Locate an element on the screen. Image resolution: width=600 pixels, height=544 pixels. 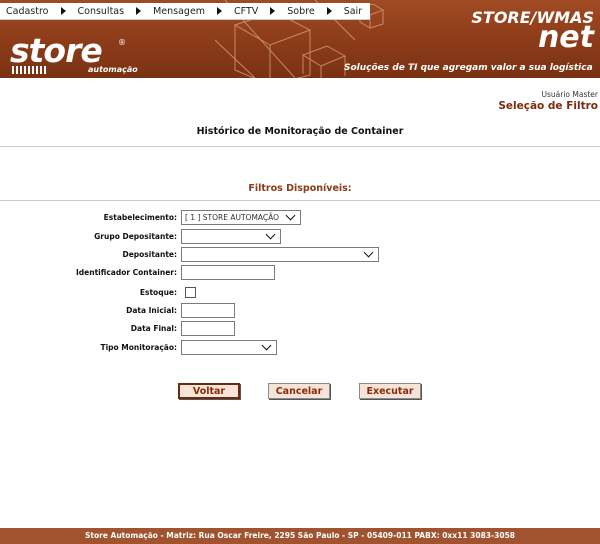
menu-item-mensagem: Mensagem is located at coordinates (191, 11).